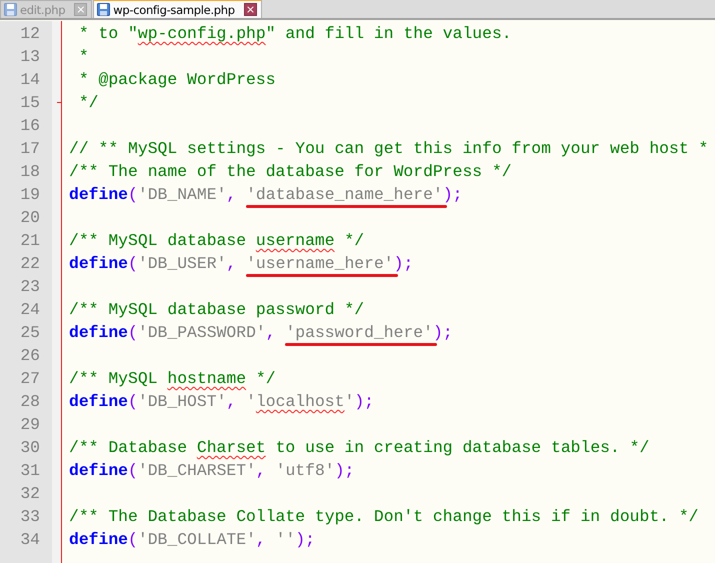 Image resolution: width=715 pixels, height=563 pixels. Describe the element at coordinates (177, 9) in the screenshot. I see `file-tab: wp-config-sample.php ×` at that location.